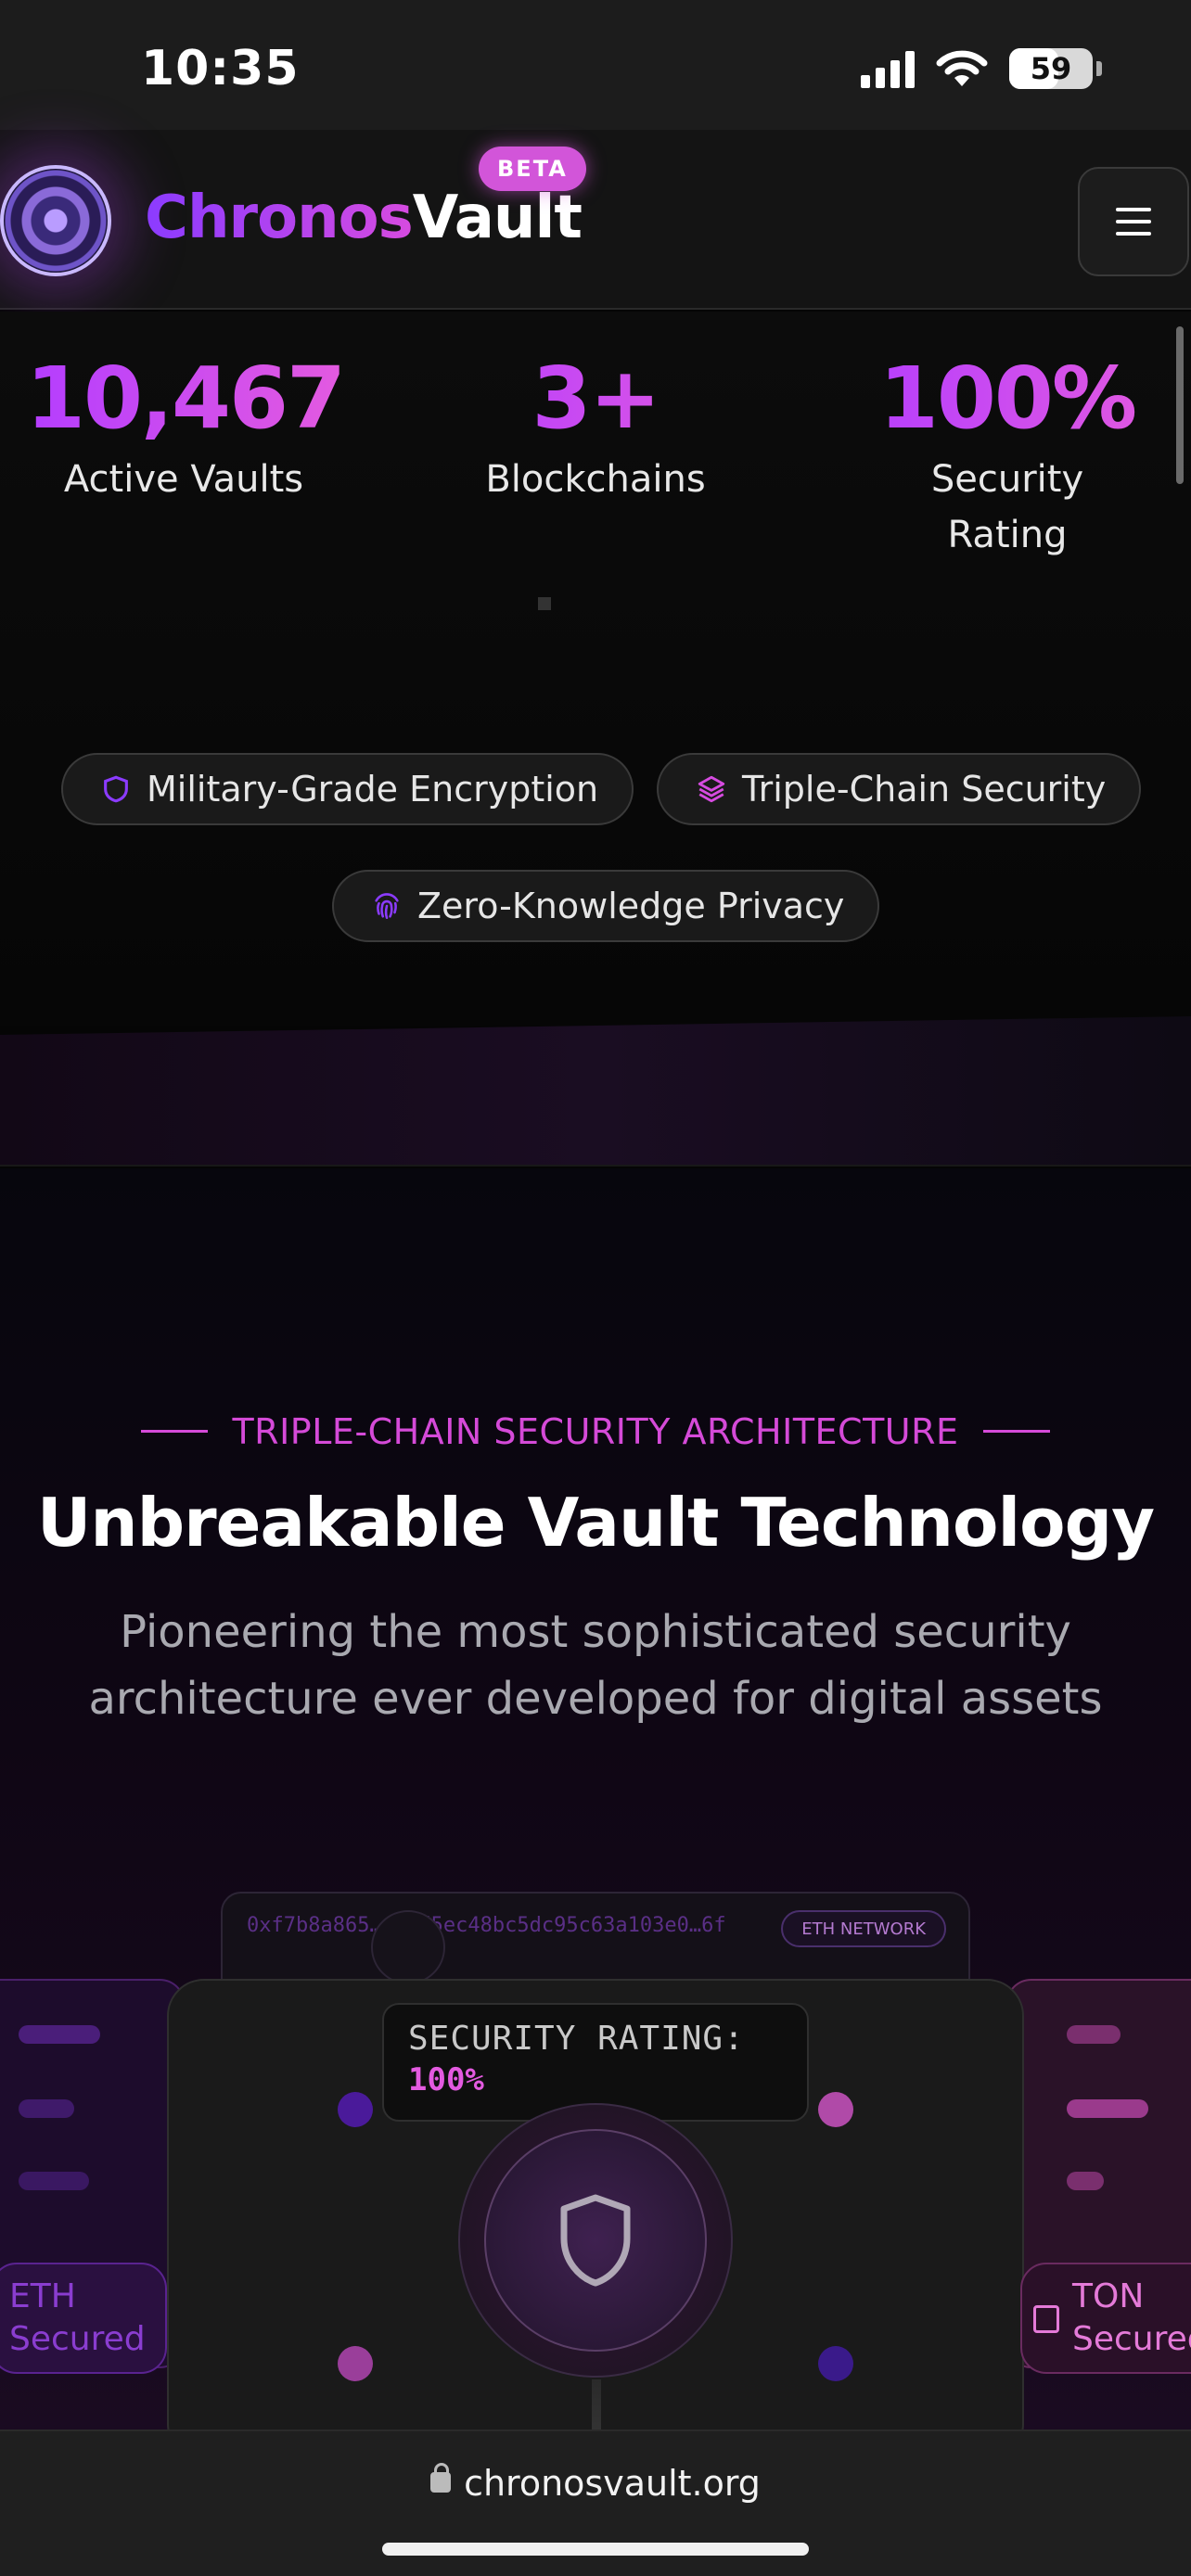 The height and width of the screenshot is (2576, 1191). Describe the element at coordinates (408, 1947) in the screenshot. I see `hash-node` at that location.